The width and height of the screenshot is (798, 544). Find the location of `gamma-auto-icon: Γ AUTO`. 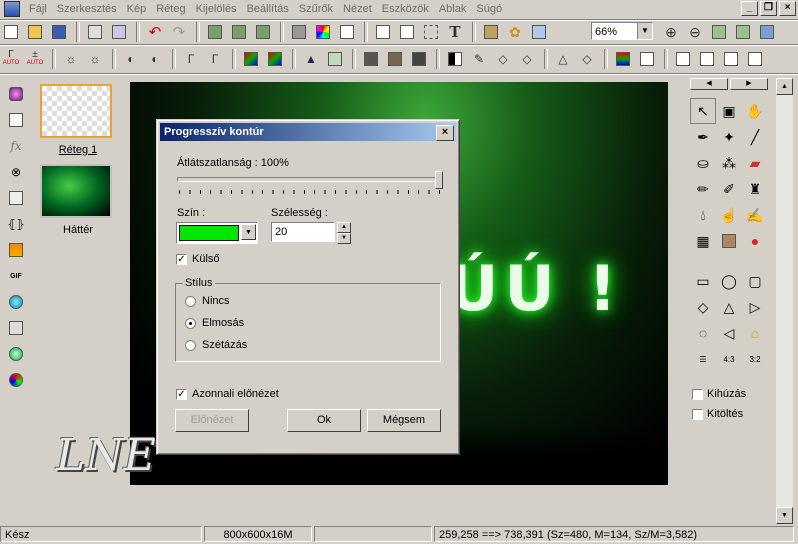

gamma-auto-icon: Γ AUTO is located at coordinates (11, 59).